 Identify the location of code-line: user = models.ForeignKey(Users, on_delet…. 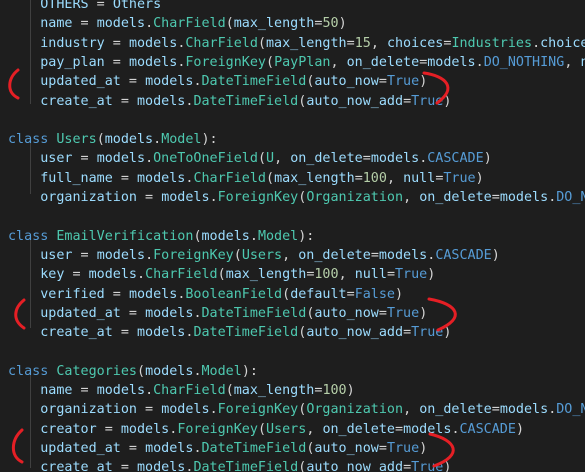
(254, 255).